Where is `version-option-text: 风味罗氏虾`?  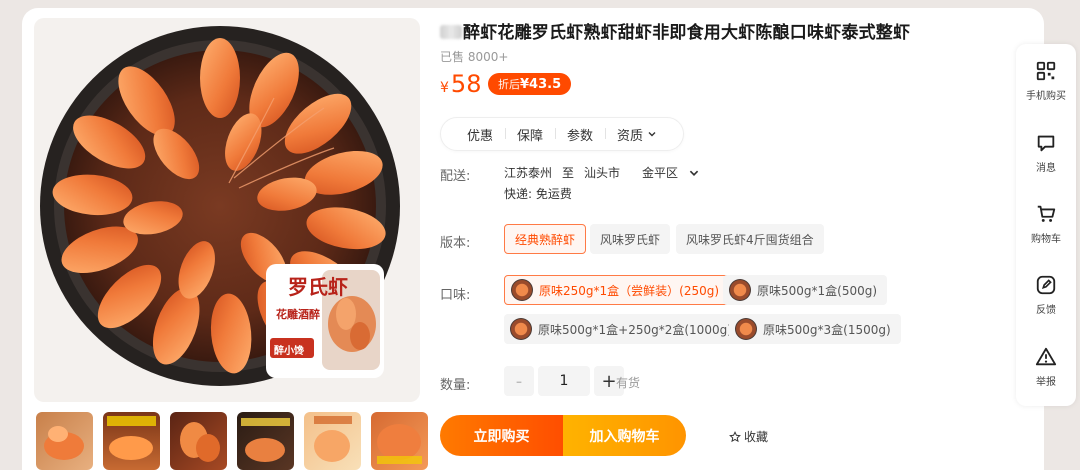
version-option-text: 风味罗氏虾 is located at coordinates (630, 239).